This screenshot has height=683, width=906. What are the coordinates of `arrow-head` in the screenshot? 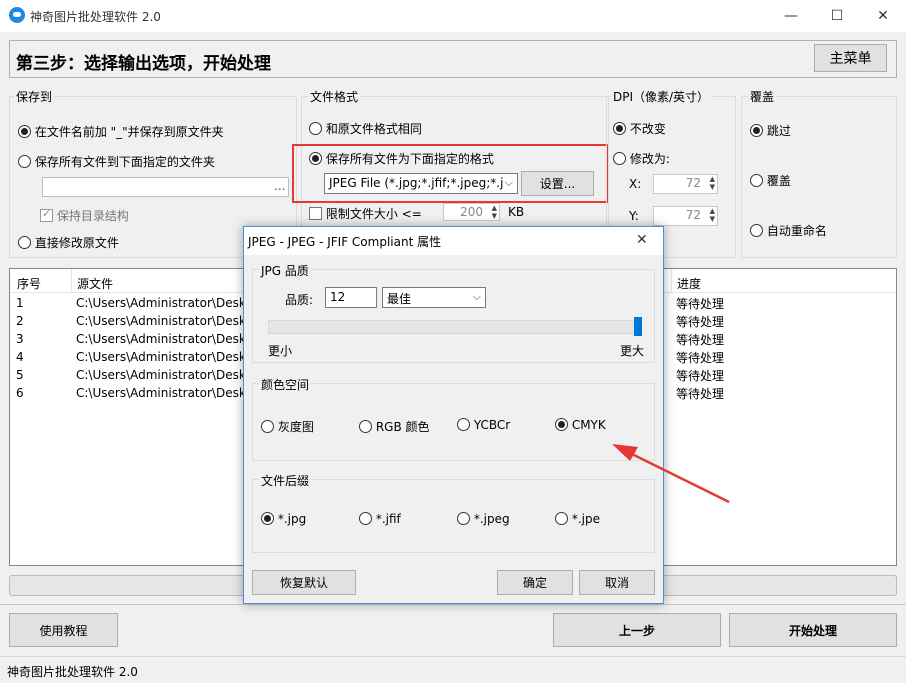 It's located at (625, 452).